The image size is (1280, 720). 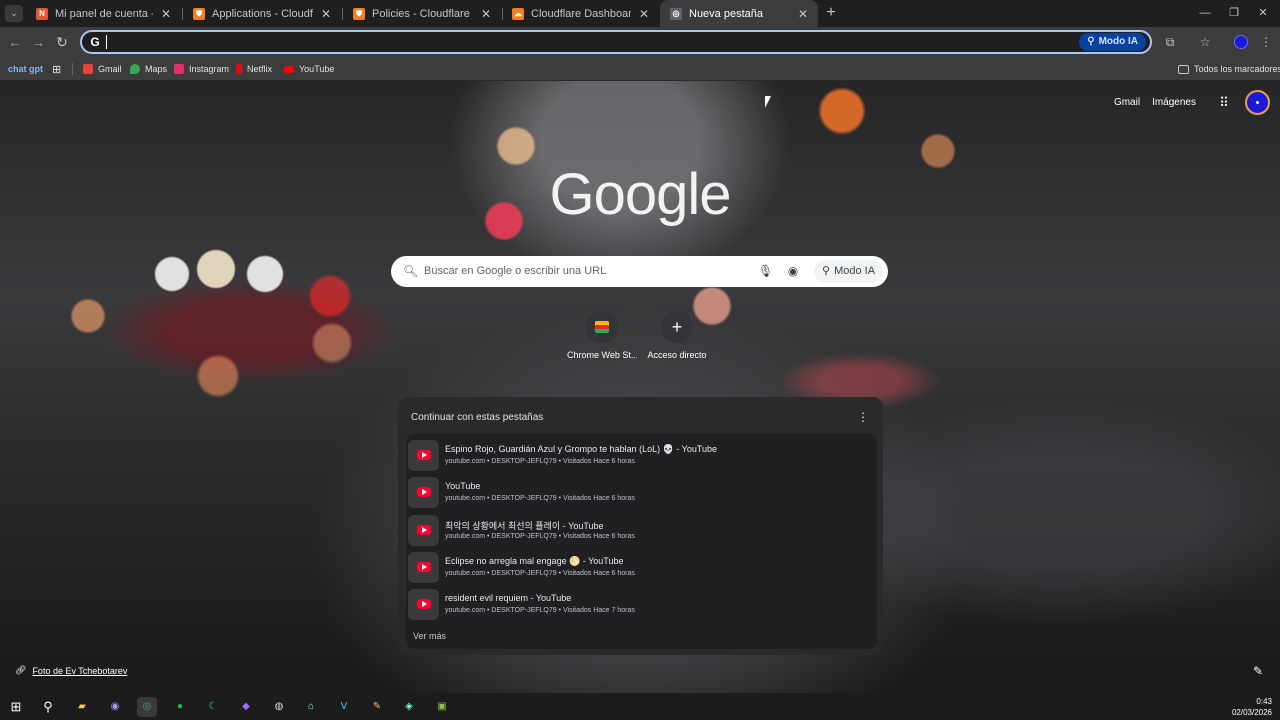 What do you see at coordinates (422, 13) in the screenshot?
I see `tab-policies-cloudflare: ⛊ Policies - Cloudflare One ✕` at bounding box center [422, 13].